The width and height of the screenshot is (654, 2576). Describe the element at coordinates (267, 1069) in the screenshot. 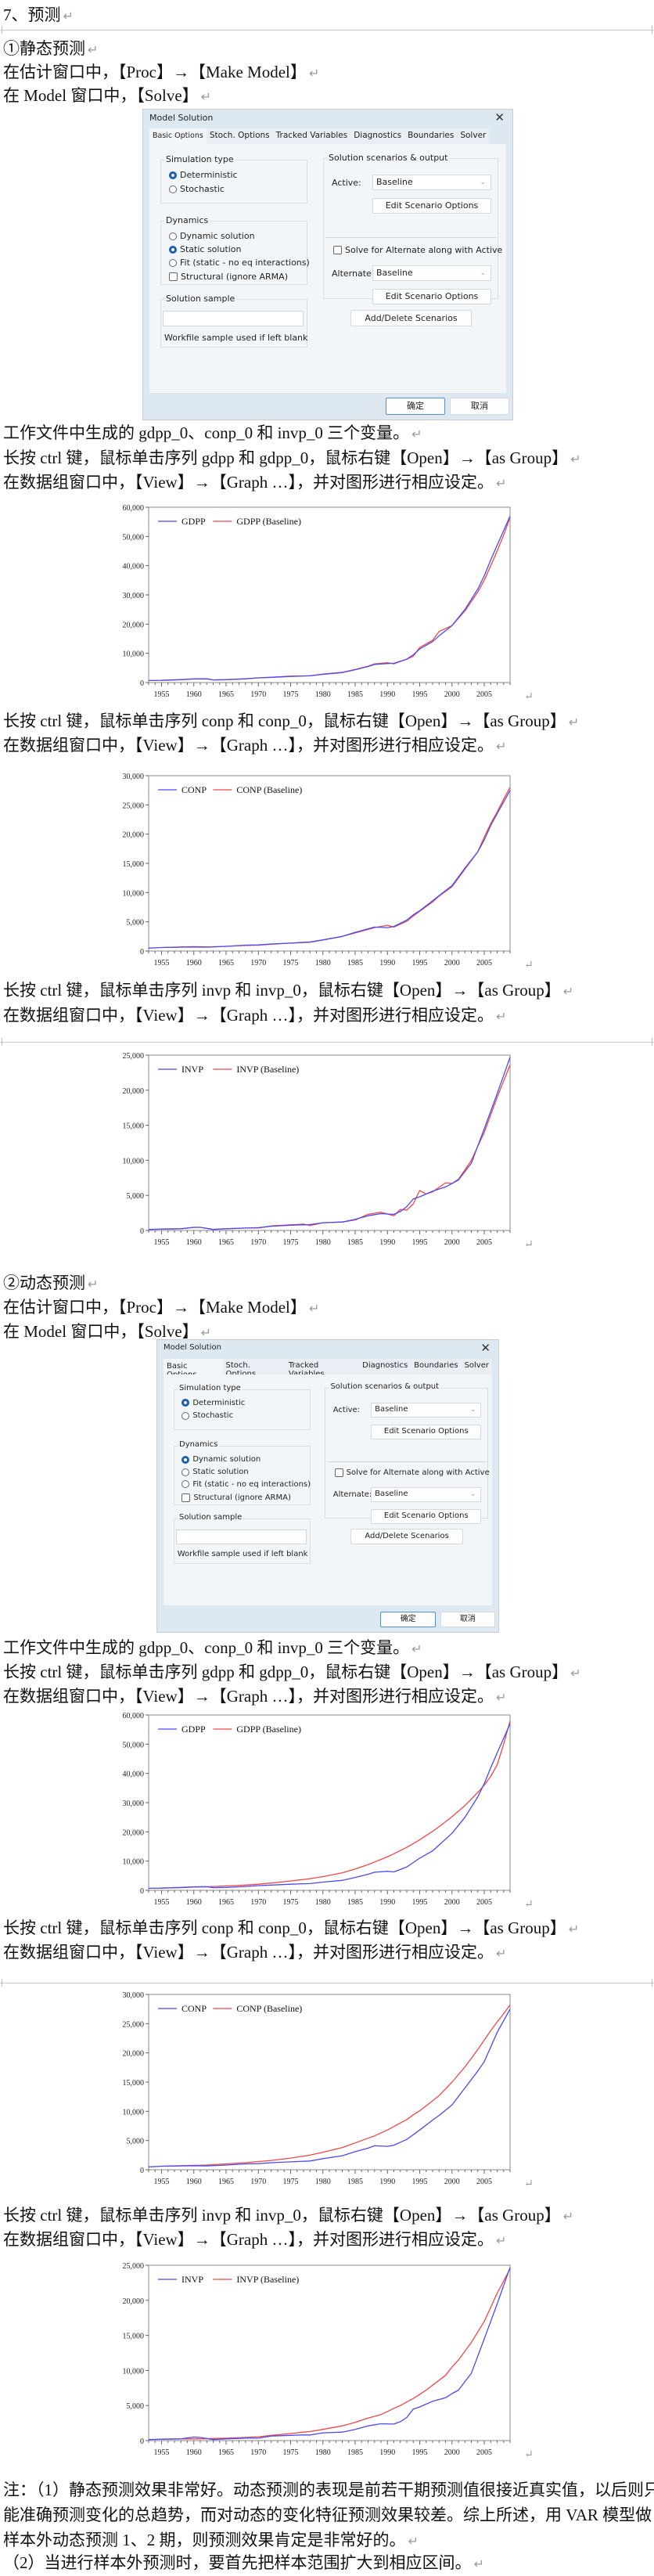

I see `legend-label: INVP (Baseline)` at that location.